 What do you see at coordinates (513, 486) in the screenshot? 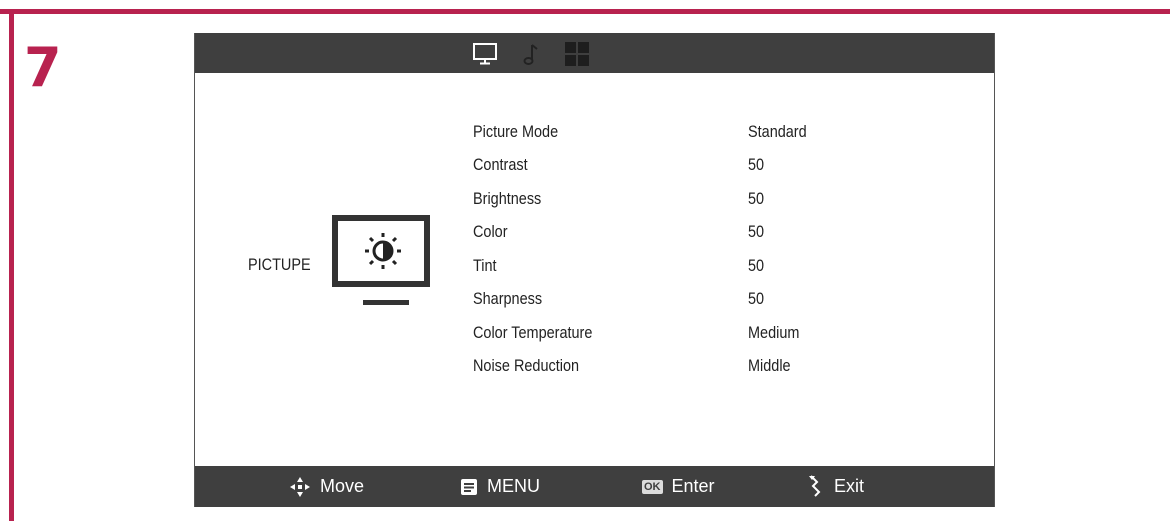
I see `hint-menu-label: MENU` at bounding box center [513, 486].